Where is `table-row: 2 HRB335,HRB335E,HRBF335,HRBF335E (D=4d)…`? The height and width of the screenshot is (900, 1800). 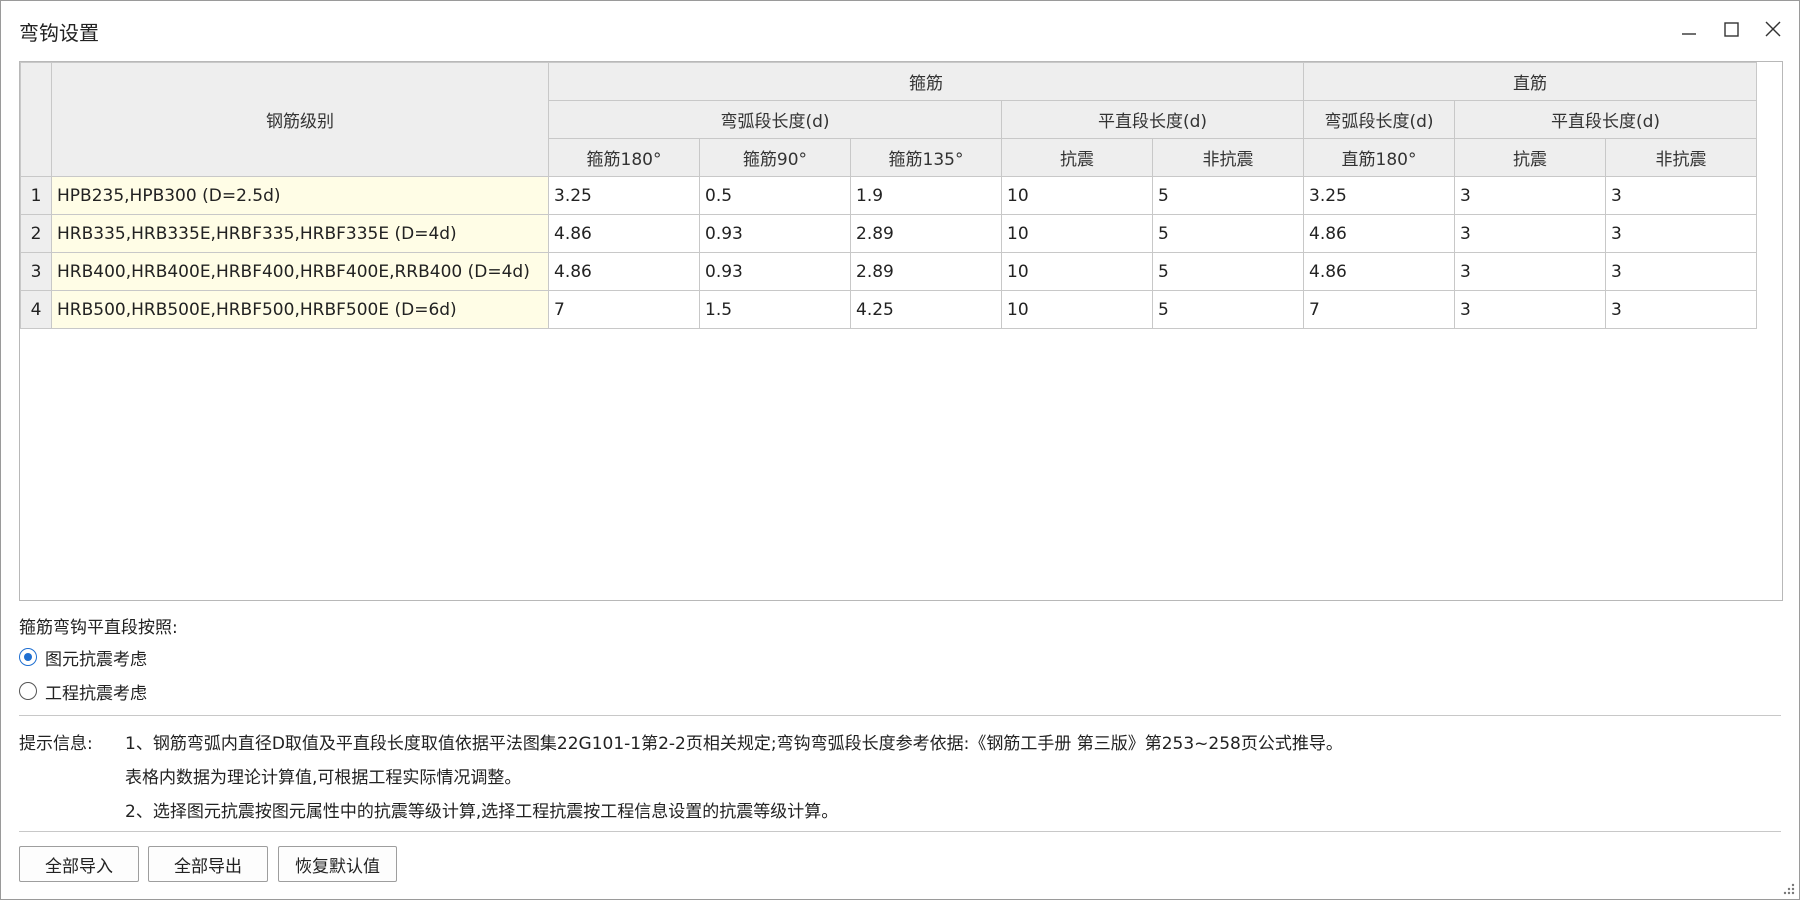
table-row: 2 HRB335,HRB335E,HRBF335,HRBF335E (D=4d)… is located at coordinates (888, 233).